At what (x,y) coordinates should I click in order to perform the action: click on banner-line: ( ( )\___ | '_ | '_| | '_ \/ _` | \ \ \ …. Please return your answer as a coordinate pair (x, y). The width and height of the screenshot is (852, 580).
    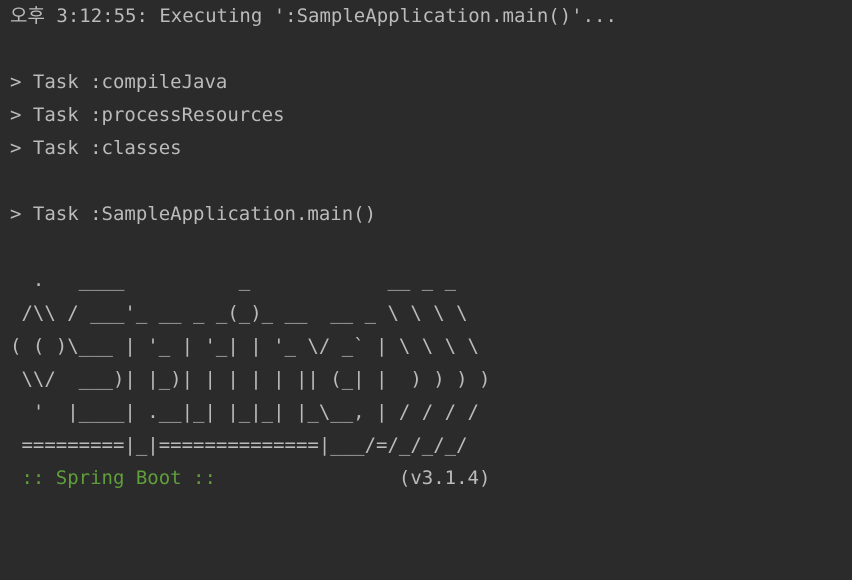
    Looking at the image, I should click on (244, 346).